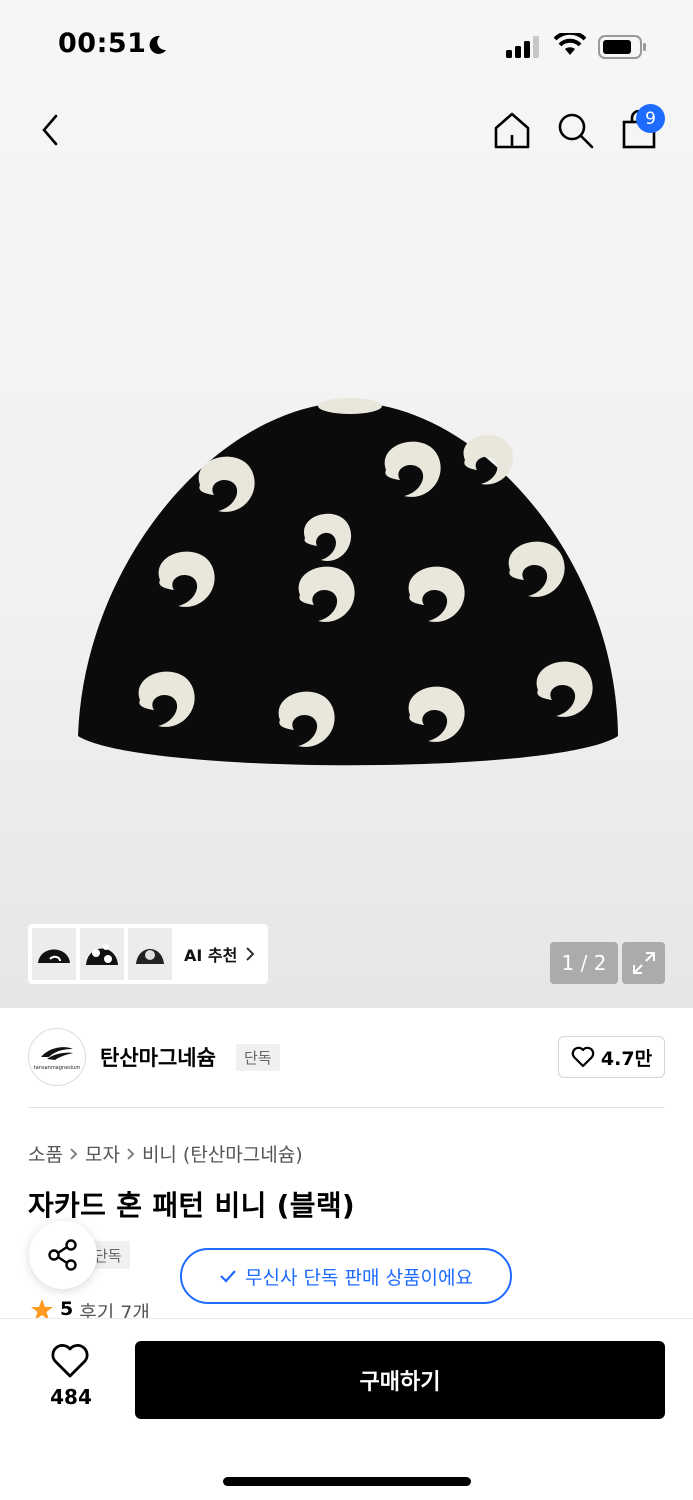 The image size is (693, 1500). I want to click on back-button, so click(50, 130).